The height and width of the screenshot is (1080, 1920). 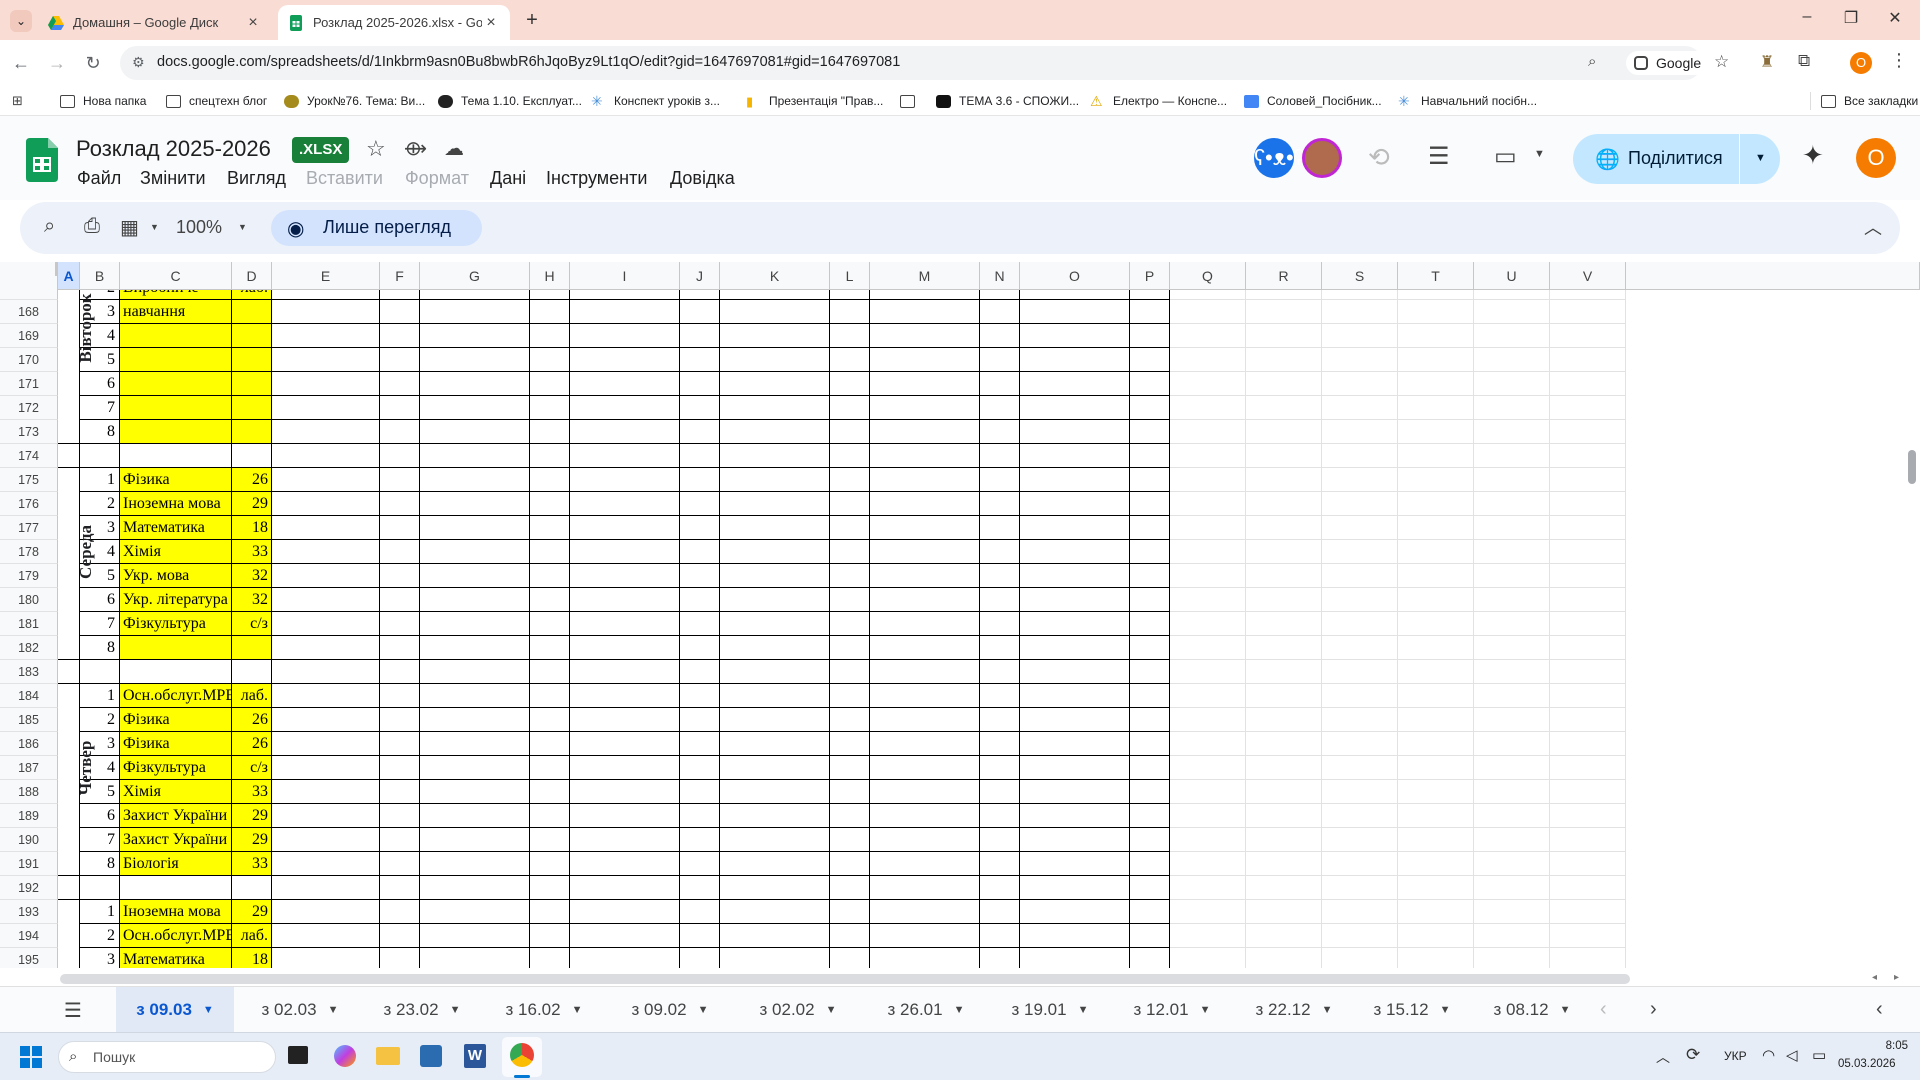 I want to click on cell-d: с/з, so click(x=252, y=768).